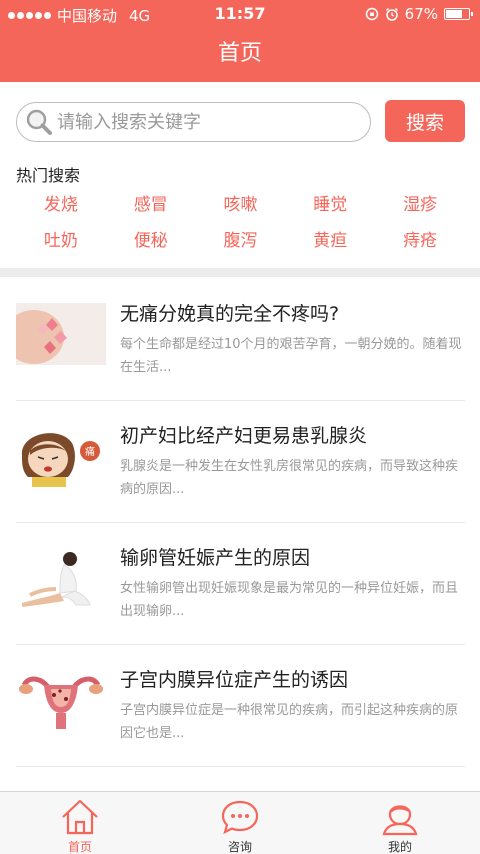 This screenshot has height=854, width=480. I want to click on battery-fill, so click(454, 14).